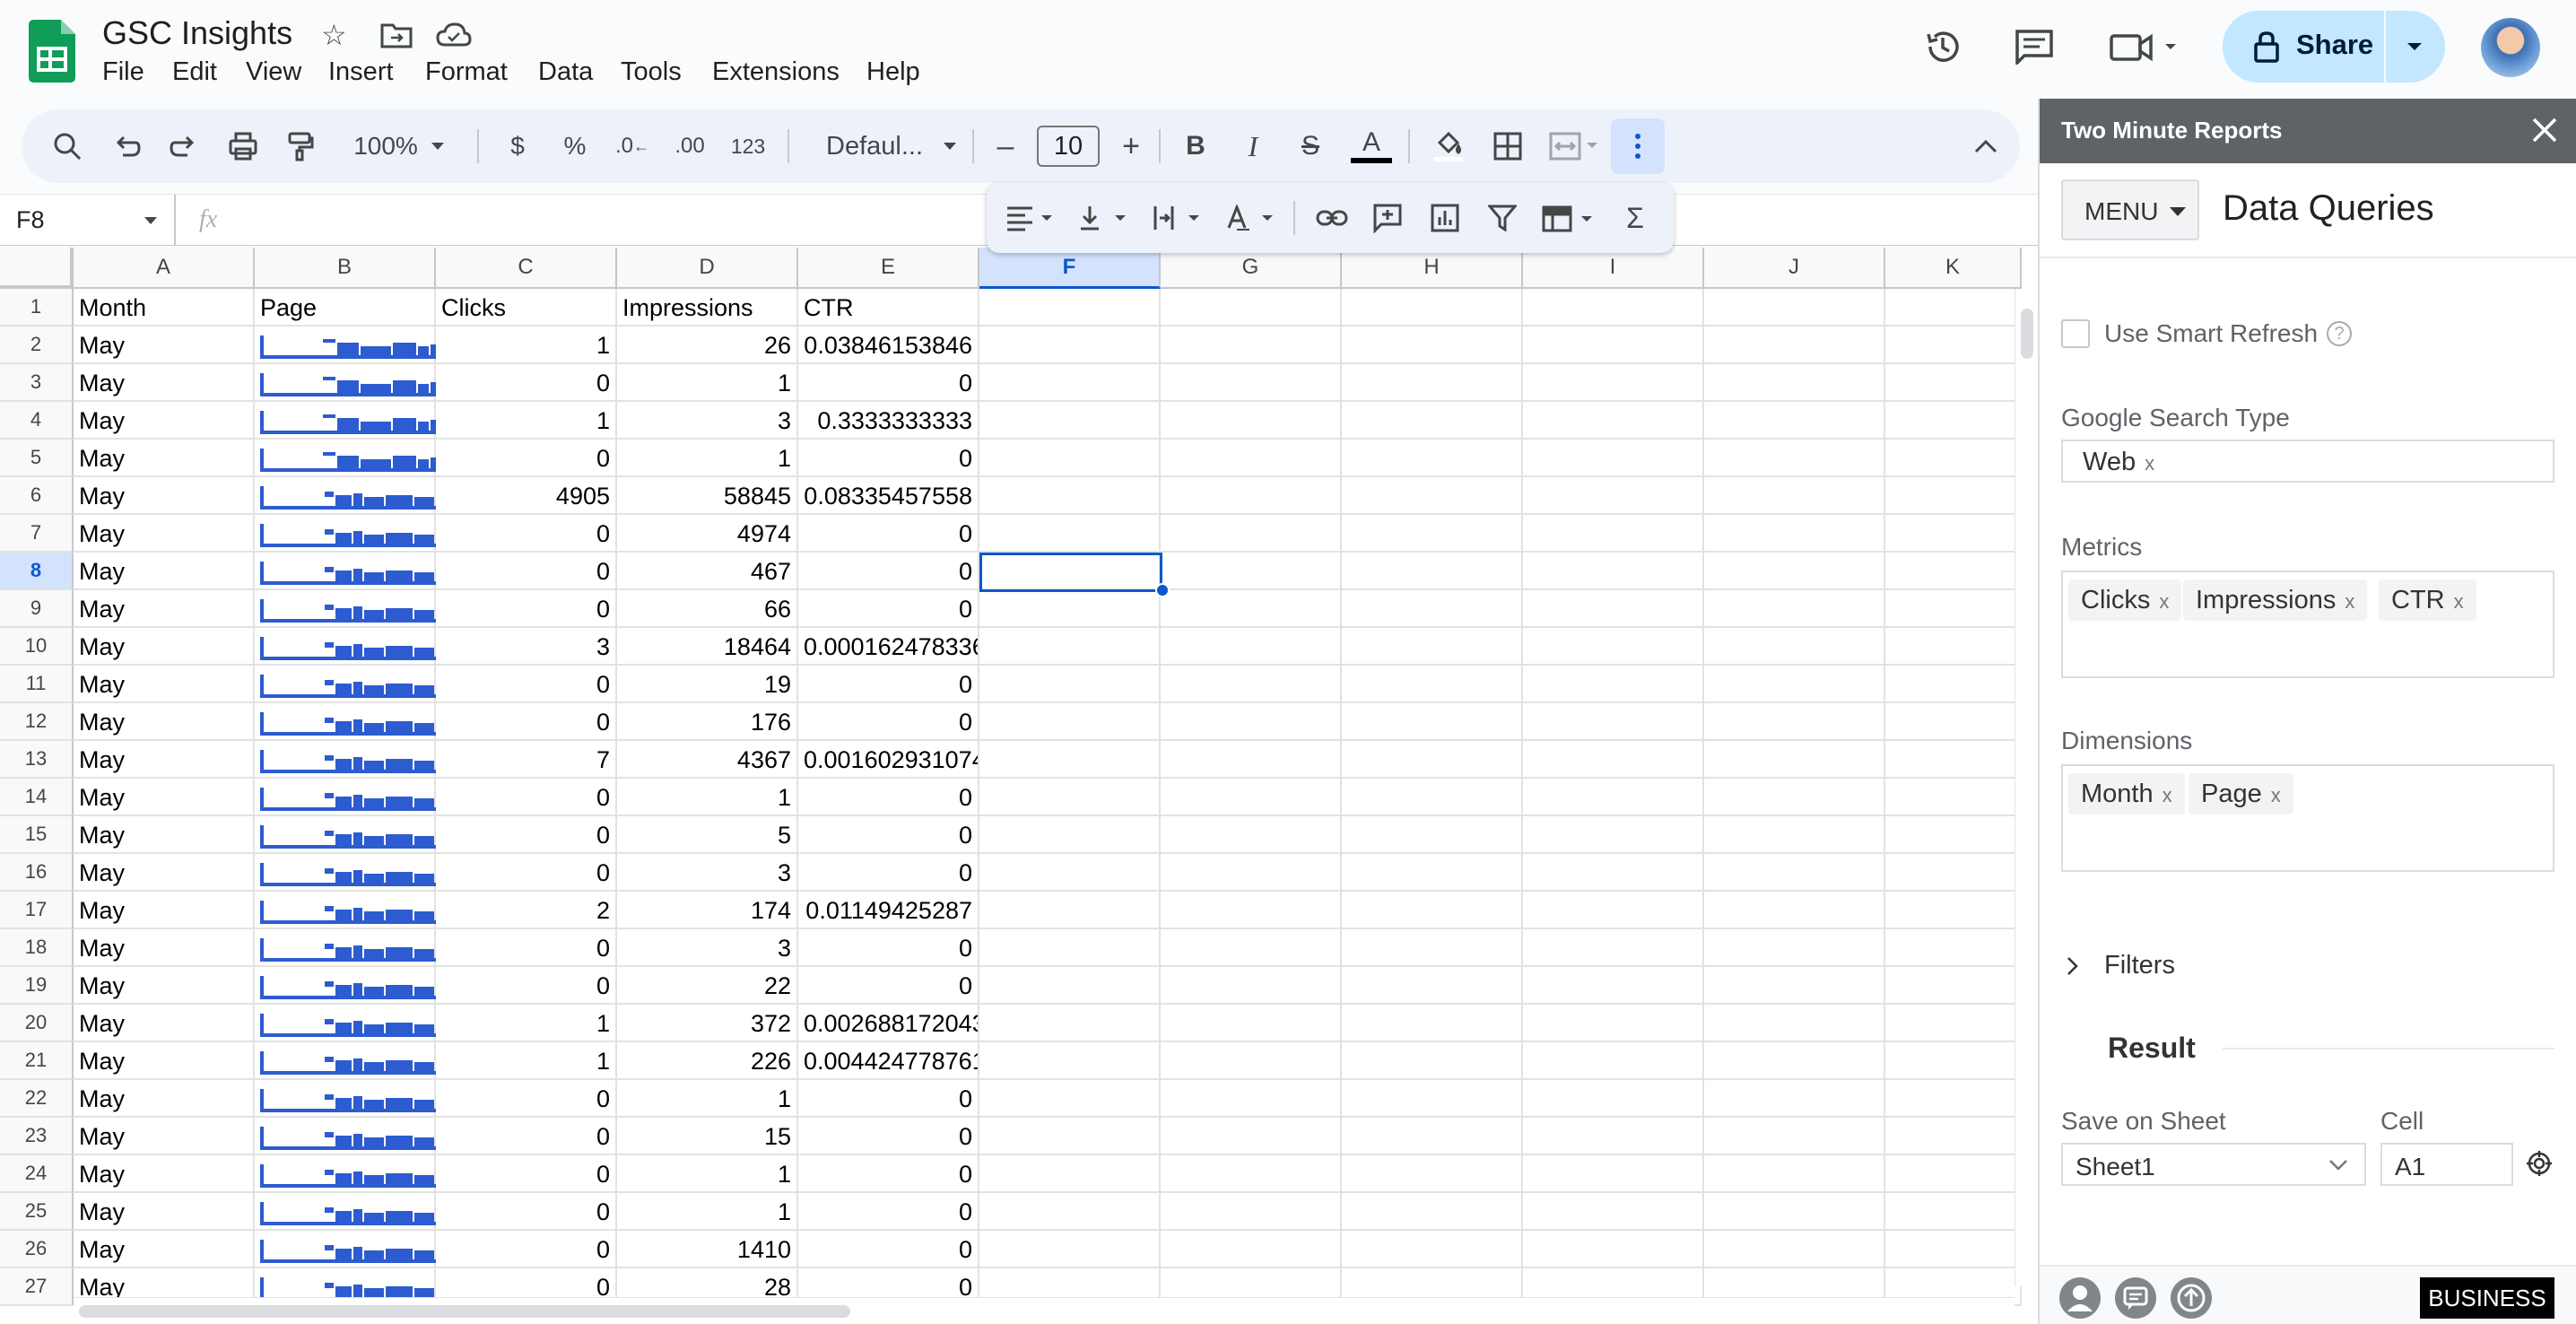 The image size is (2576, 1324). I want to click on table-cell-impr: 174, so click(707, 910).